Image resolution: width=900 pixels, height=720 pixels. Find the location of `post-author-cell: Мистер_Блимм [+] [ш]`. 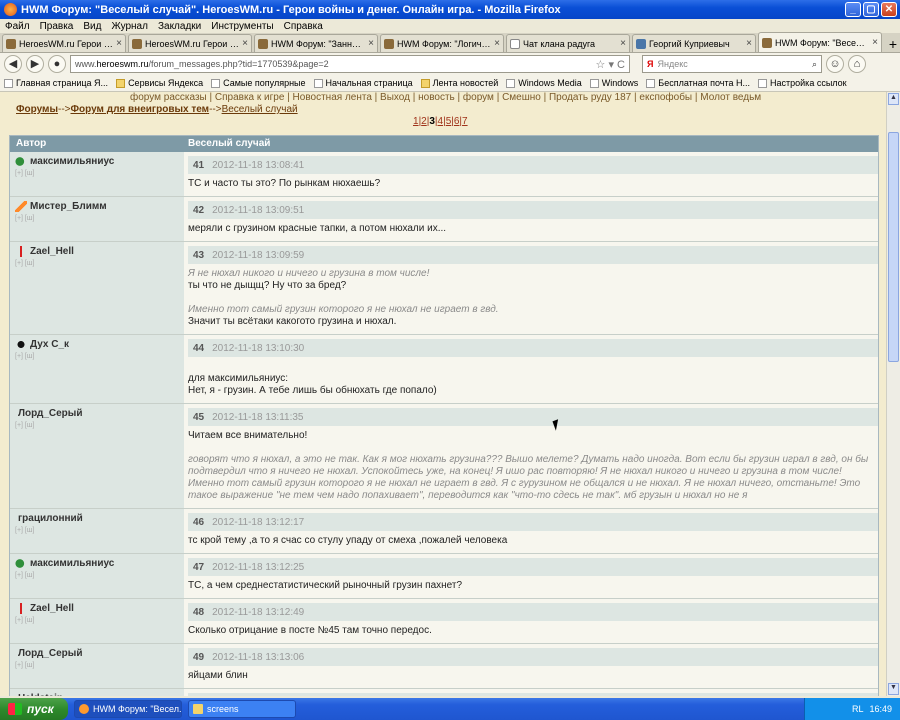

post-author-cell: Мистер_Блимм [+] [ш] is located at coordinates (97, 219).